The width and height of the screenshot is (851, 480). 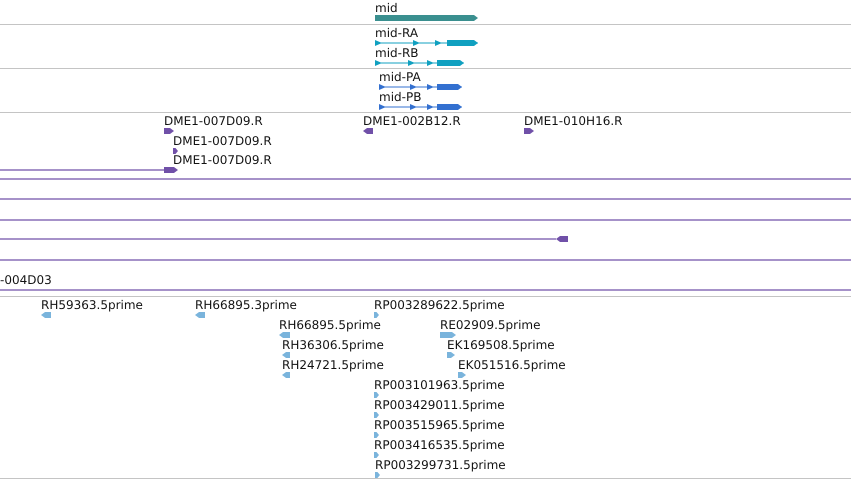 What do you see at coordinates (333, 365) in the screenshot?
I see `feature-label: RH24721.5prime` at bounding box center [333, 365].